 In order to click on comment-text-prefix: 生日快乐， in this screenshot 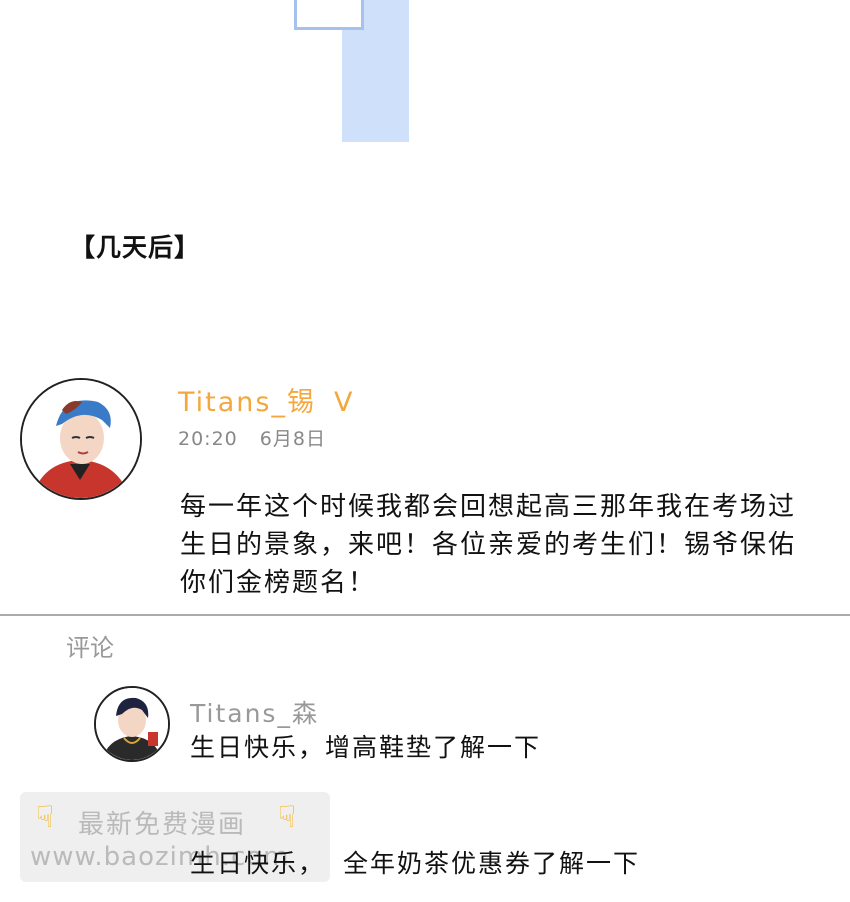, I will do `click(258, 863)`.